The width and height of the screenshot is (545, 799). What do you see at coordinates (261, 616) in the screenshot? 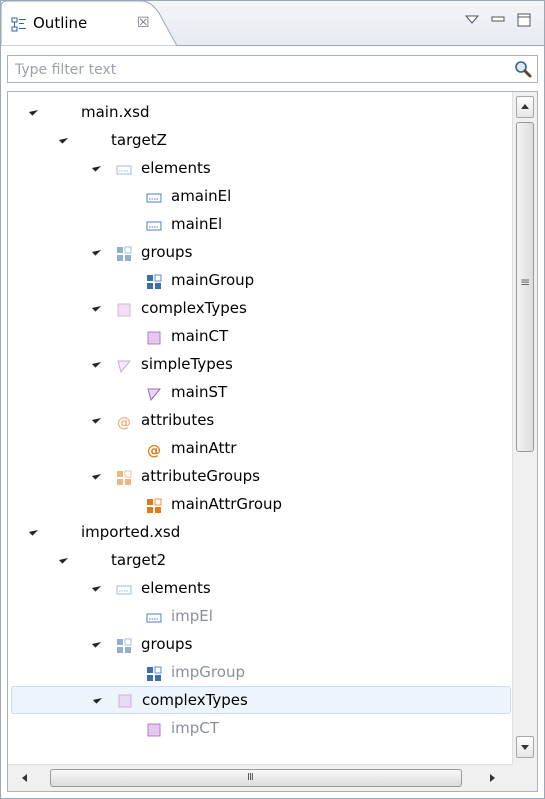
I see `tree-row: impEl` at bounding box center [261, 616].